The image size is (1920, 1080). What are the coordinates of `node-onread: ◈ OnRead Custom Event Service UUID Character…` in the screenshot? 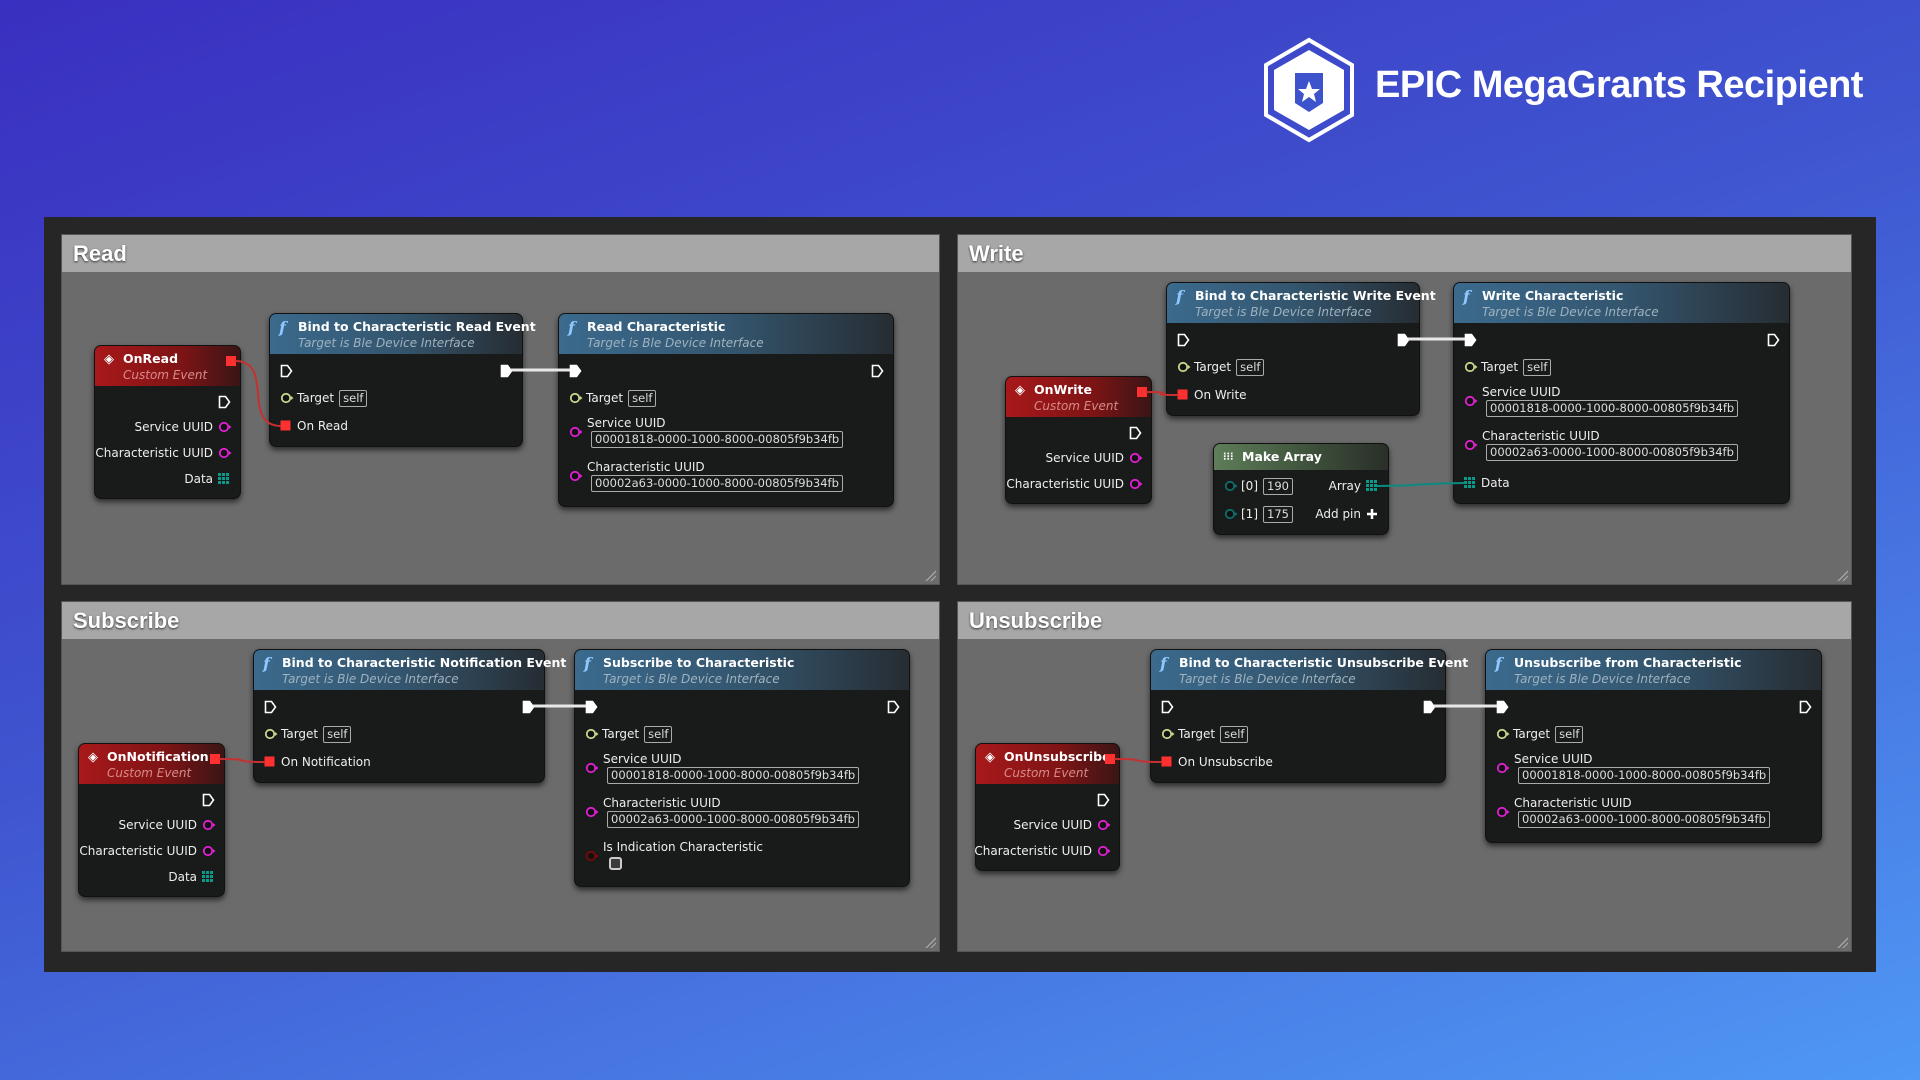 It's located at (167, 422).